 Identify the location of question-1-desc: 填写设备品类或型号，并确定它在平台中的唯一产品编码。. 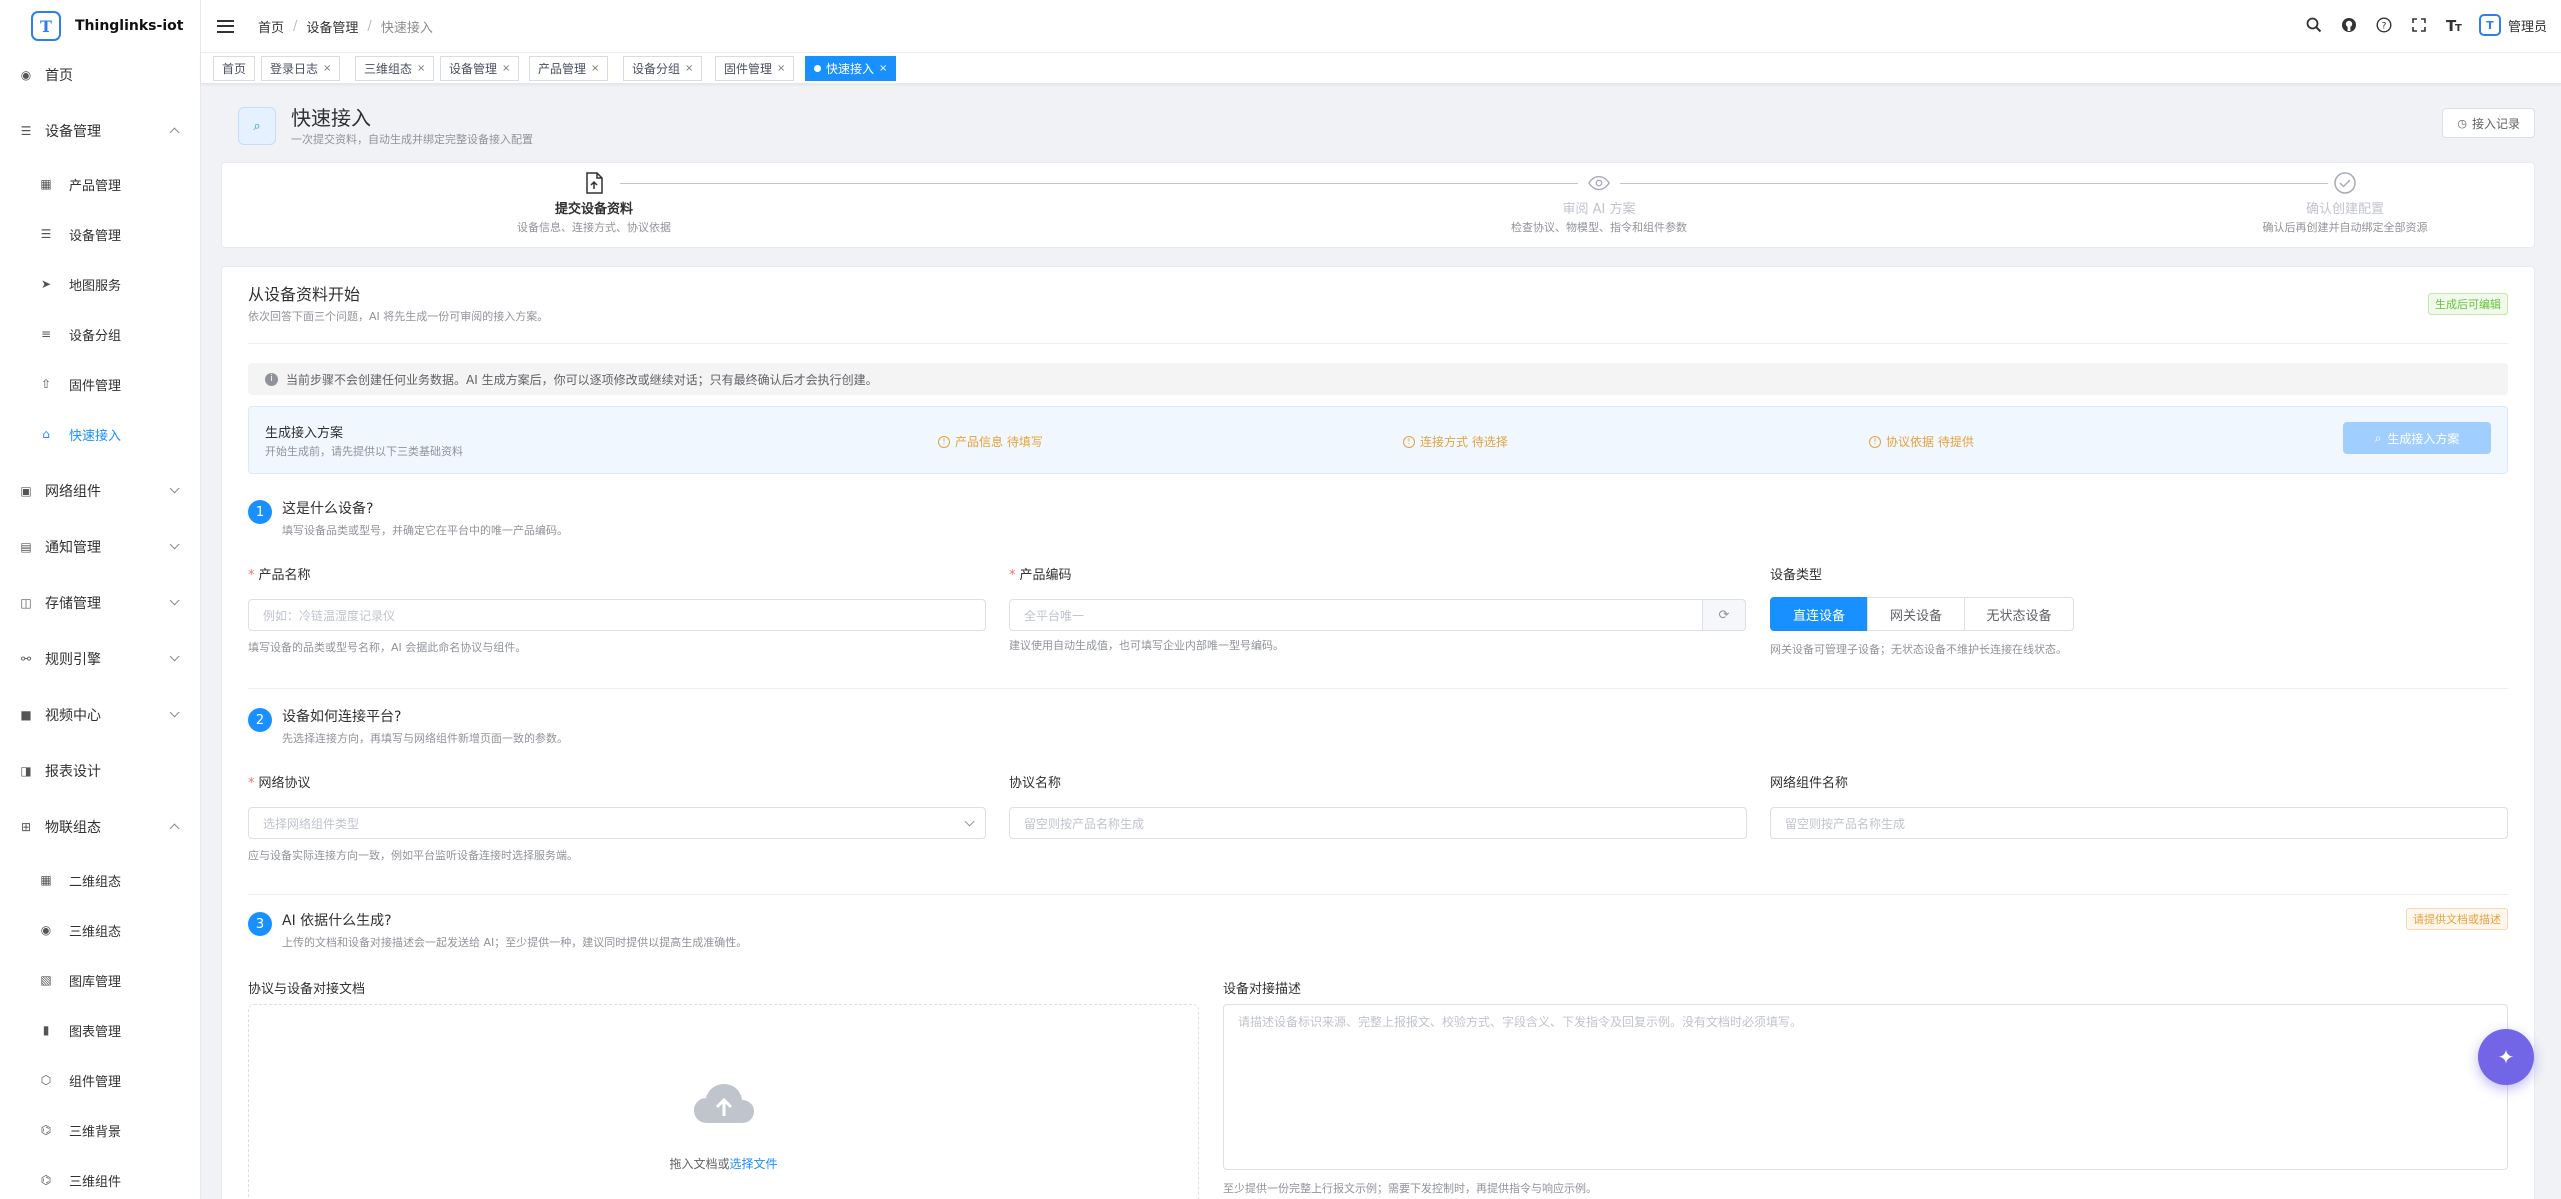
(425, 530).